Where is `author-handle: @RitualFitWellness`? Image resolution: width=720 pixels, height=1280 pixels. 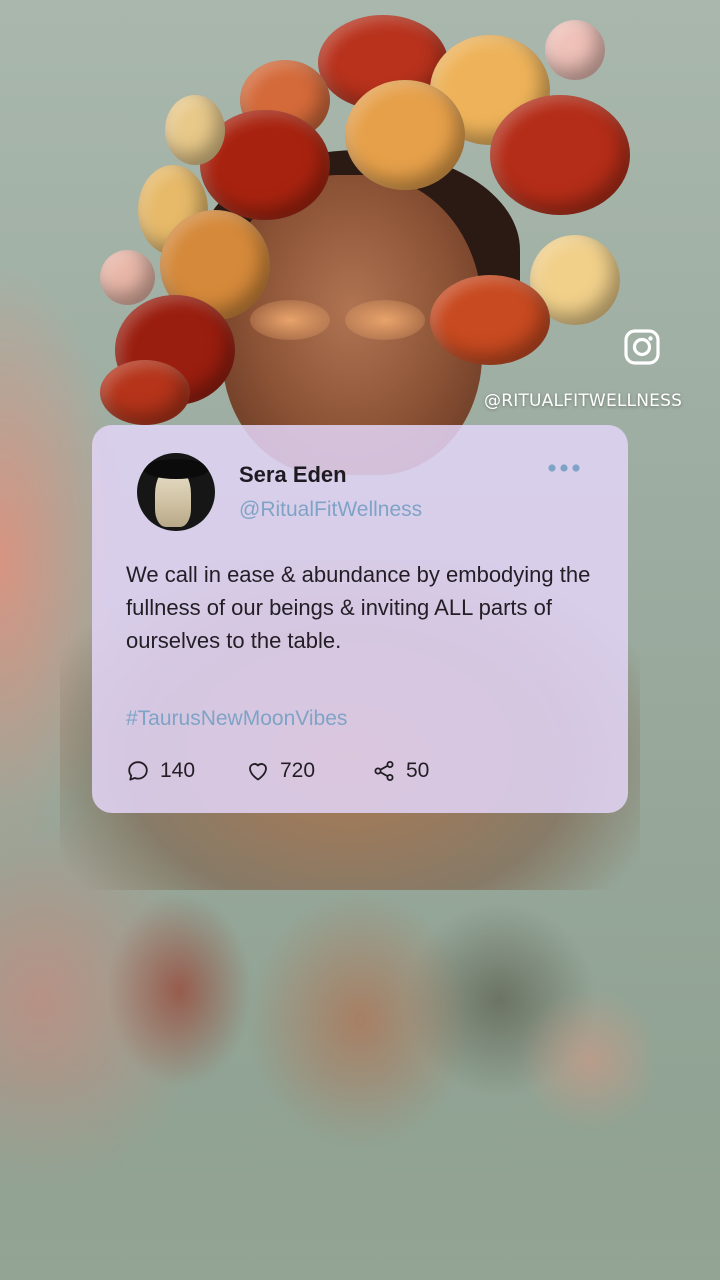
author-handle: @RitualFitWellness is located at coordinates (330, 510).